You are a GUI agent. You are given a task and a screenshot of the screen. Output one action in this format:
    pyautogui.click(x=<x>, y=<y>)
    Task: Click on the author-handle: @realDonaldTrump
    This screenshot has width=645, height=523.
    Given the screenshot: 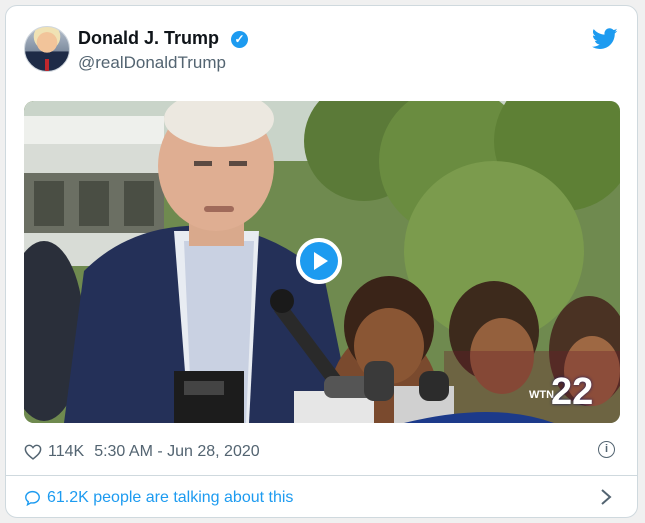 What is the action you would take?
    pyautogui.click(x=152, y=63)
    